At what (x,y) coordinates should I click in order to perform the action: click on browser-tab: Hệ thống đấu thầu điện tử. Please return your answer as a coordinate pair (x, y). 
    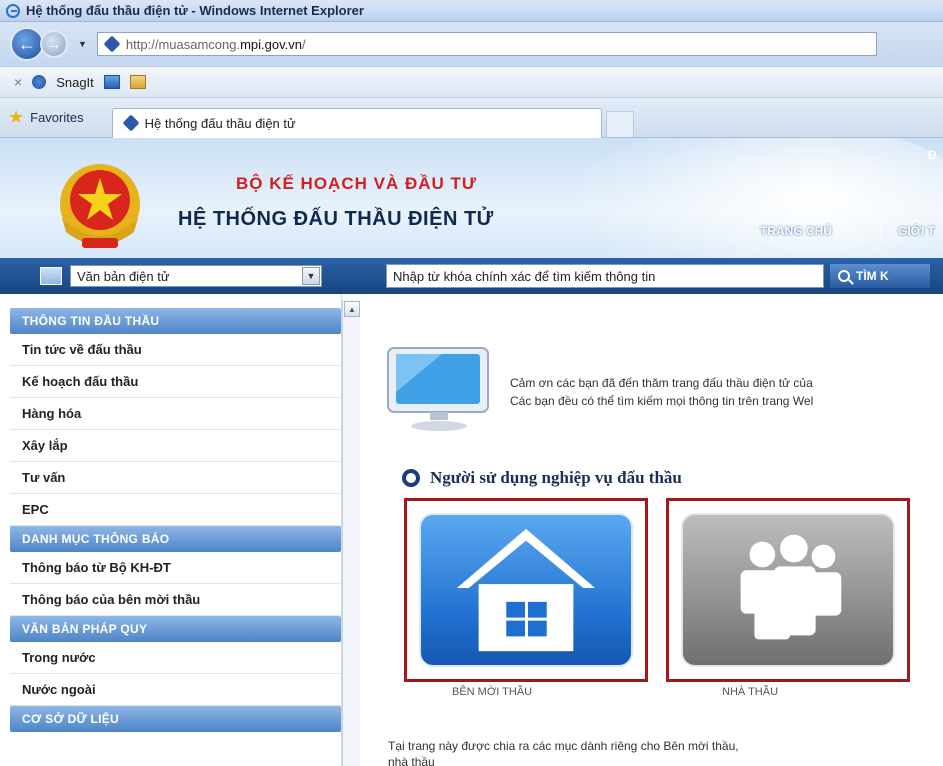
    Looking at the image, I should click on (356, 122).